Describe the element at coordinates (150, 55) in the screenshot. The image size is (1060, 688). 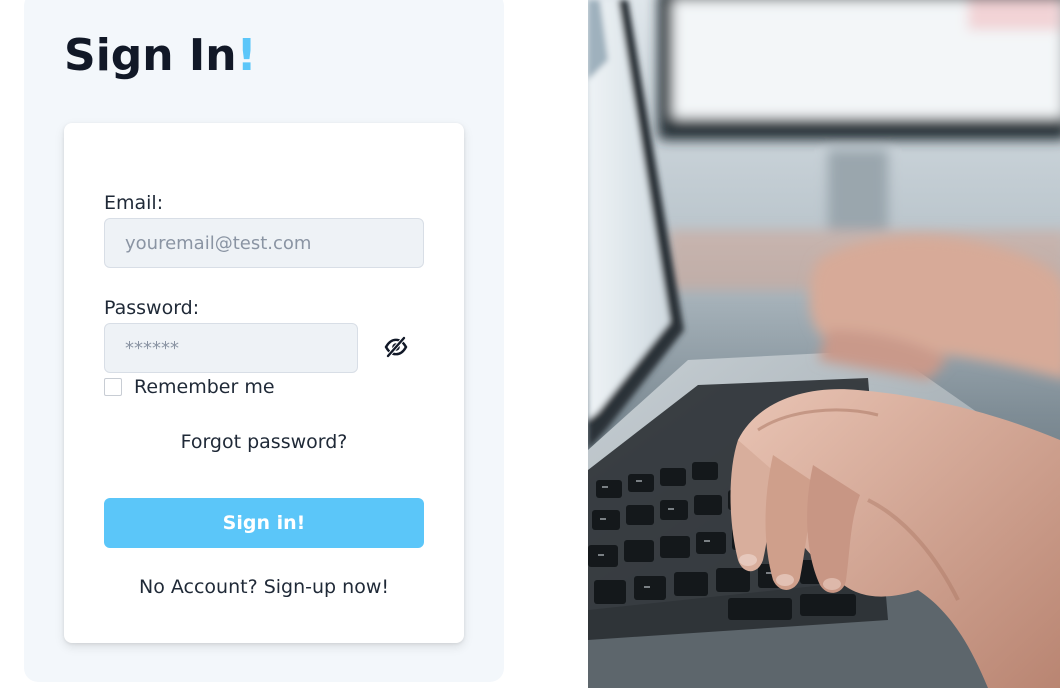
I see `page-title-text: Sign In` at that location.